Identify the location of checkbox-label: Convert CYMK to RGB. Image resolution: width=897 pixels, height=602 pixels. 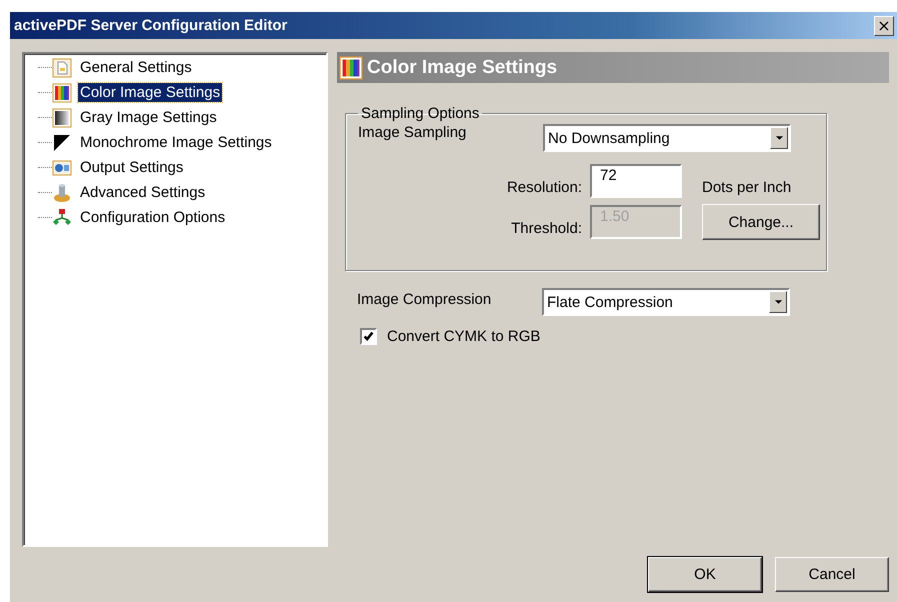
(463, 336).